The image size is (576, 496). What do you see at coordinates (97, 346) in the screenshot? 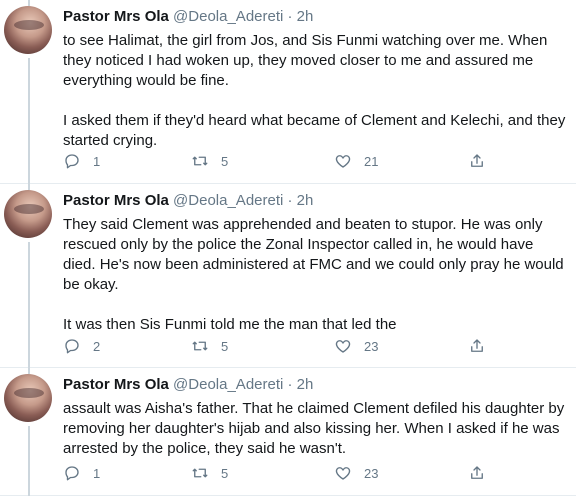
I see `reply-count: 2` at bounding box center [97, 346].